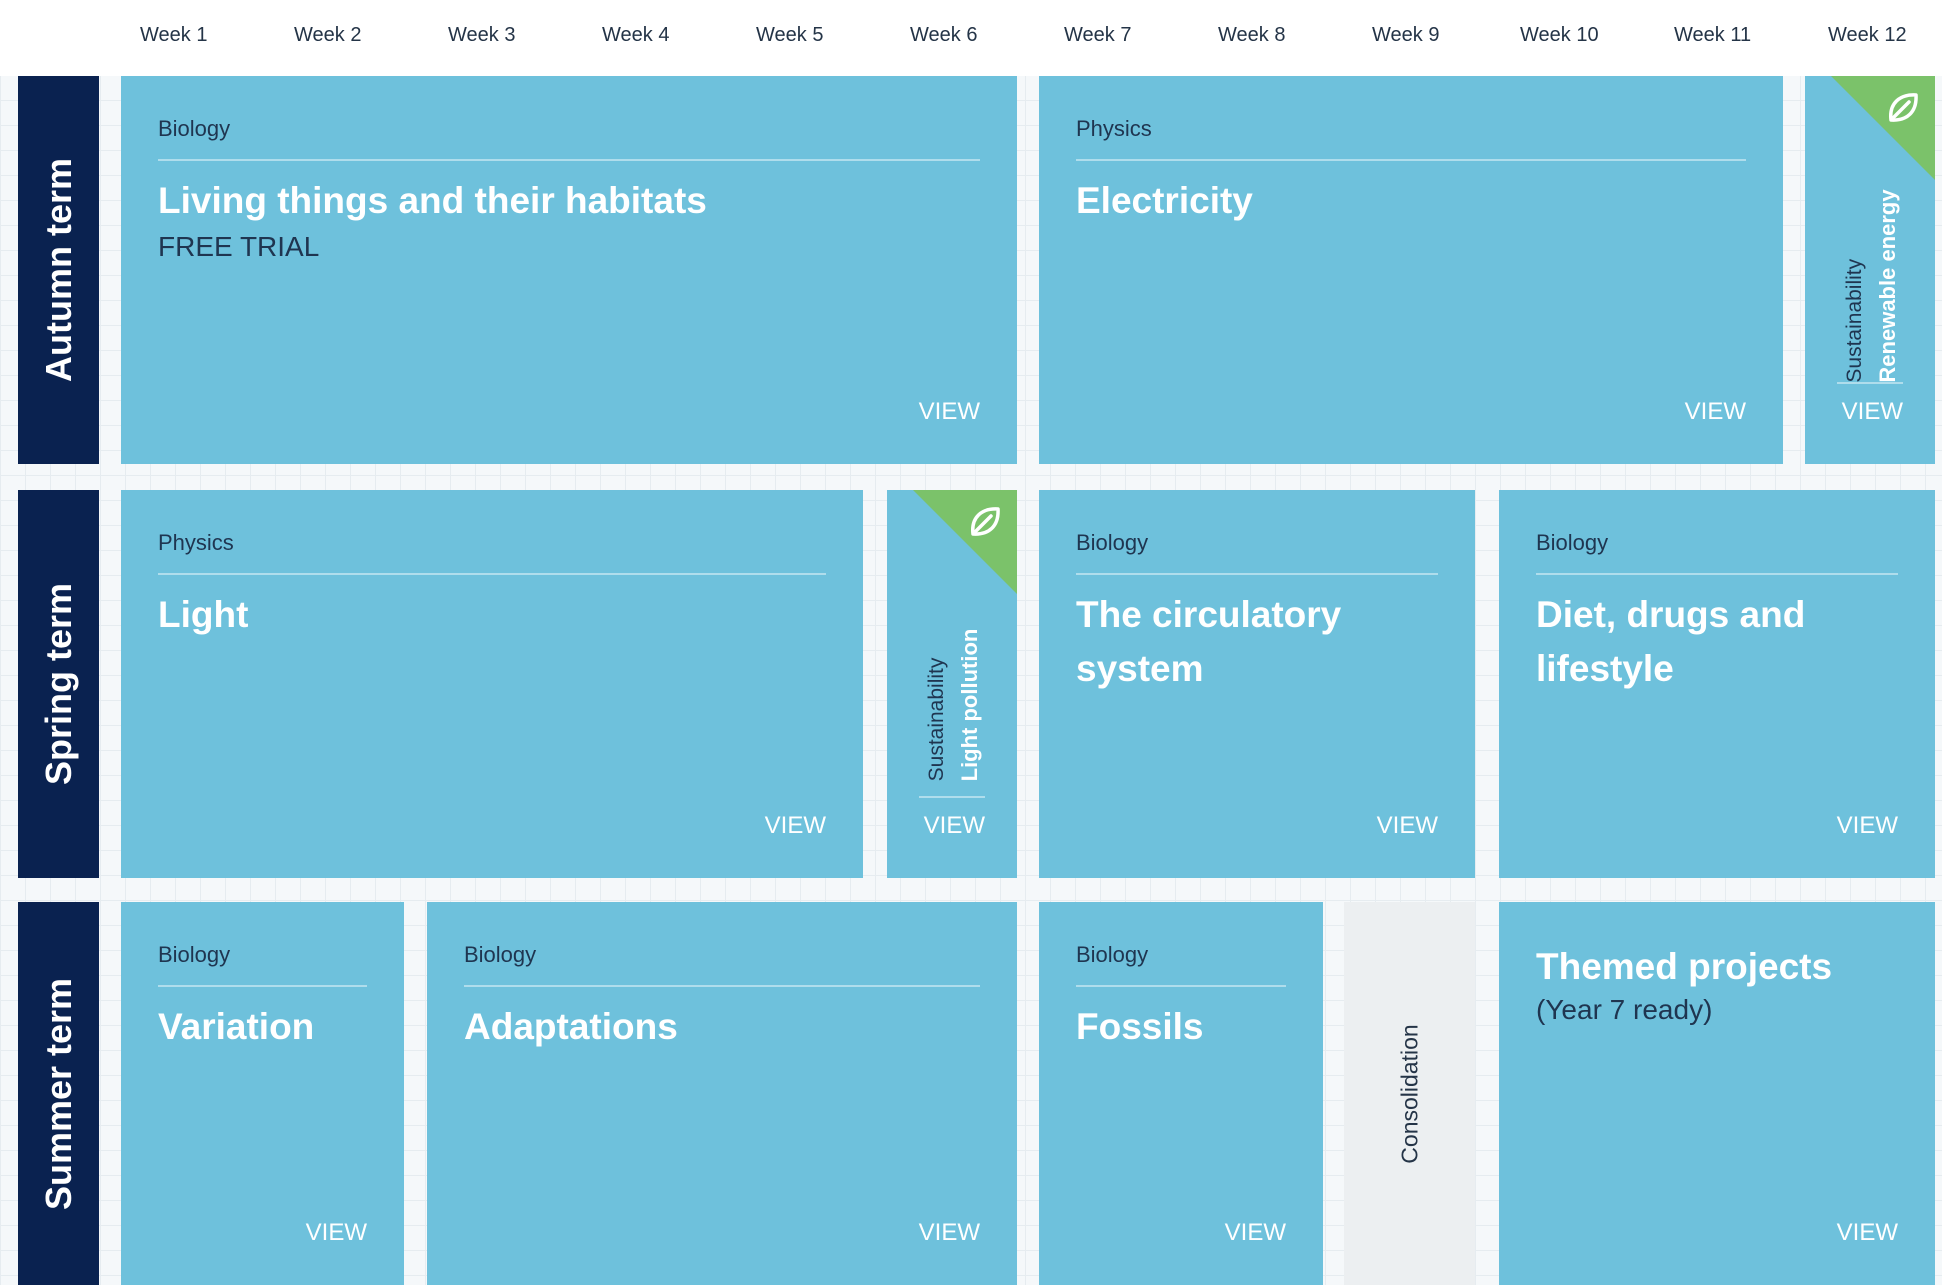 The width and height of the screenshot is (1942, 1285). Describe the element at coordinates (1870, 285) in the screenshot. I see `vertical-label: Sustainability Renewable energy` at that location.